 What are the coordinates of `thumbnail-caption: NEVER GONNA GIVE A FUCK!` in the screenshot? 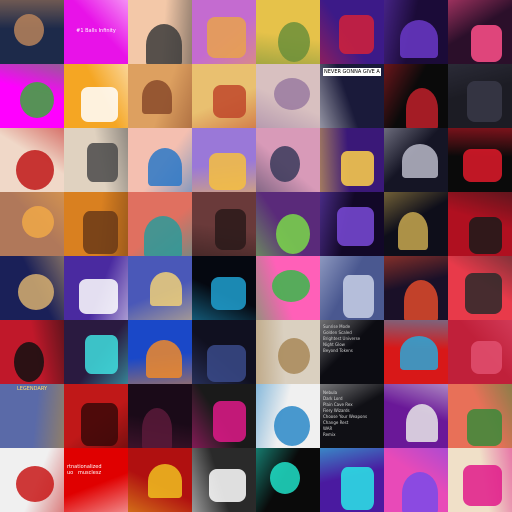 It's located at (352, 72).